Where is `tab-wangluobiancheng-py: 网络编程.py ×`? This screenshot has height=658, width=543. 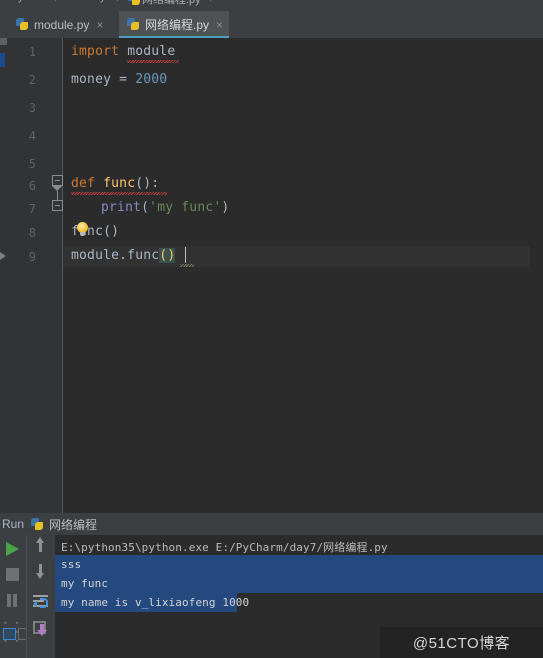
tab-wangluobiancheng-py: 网络编程.py × is located at coordinates (174, 24).